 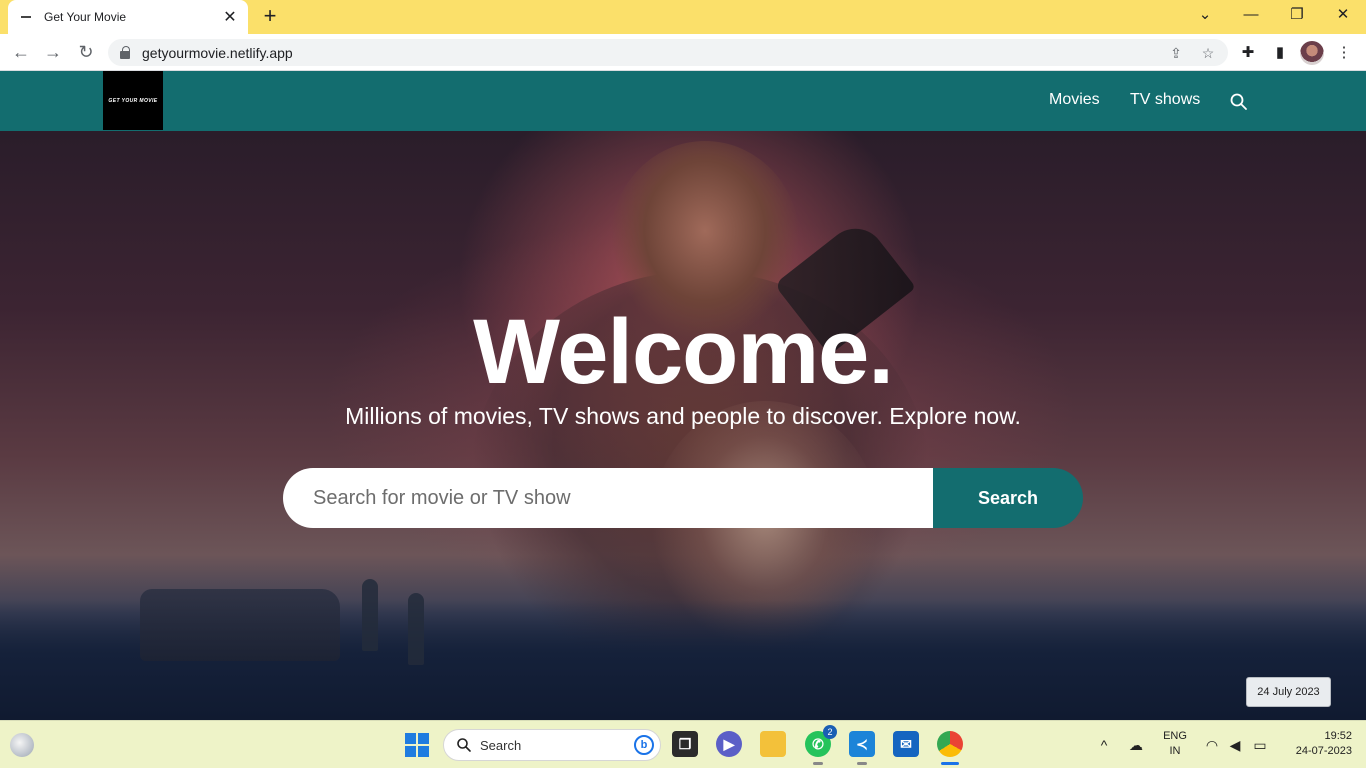 I want to click on tab-search-chevron-icon: ⌄, so click(x=1205, y=16).